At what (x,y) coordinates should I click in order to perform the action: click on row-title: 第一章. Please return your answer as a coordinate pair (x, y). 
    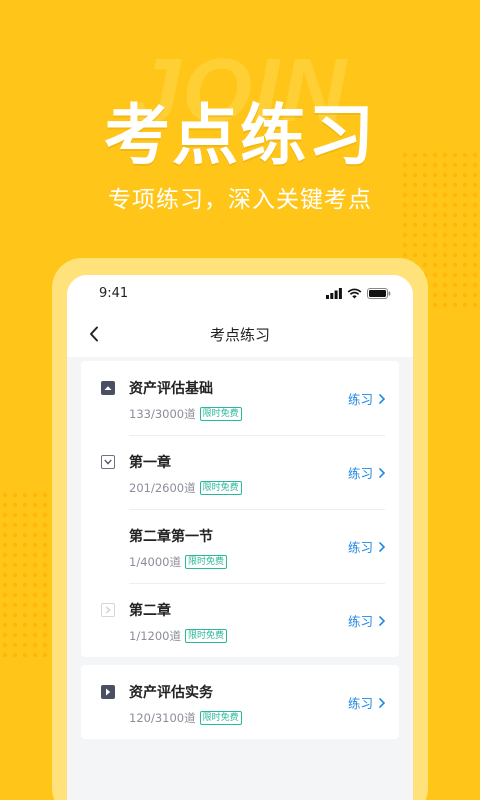
    Looking at the image, I should click on (150, 463).